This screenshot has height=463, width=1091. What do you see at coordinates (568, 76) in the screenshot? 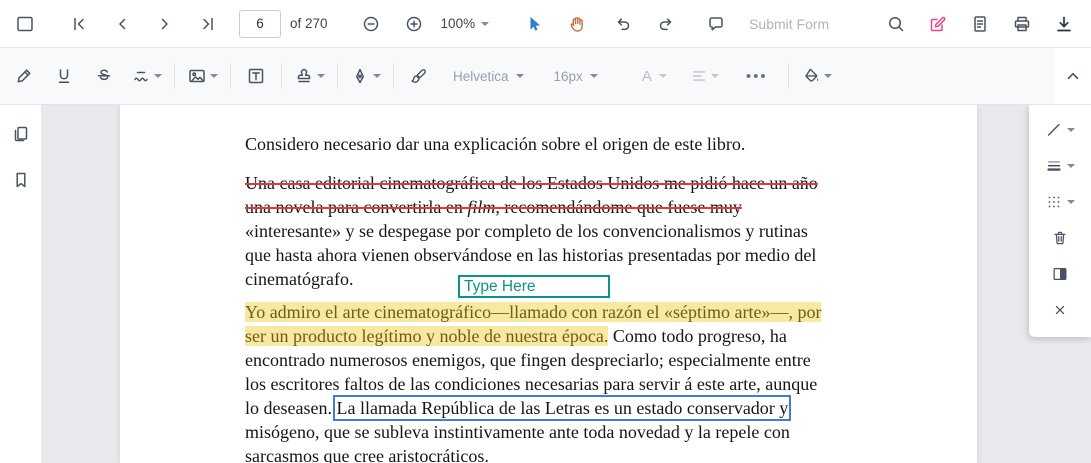
I see `font-size-value: 16px` at bounding box center [568, 76].